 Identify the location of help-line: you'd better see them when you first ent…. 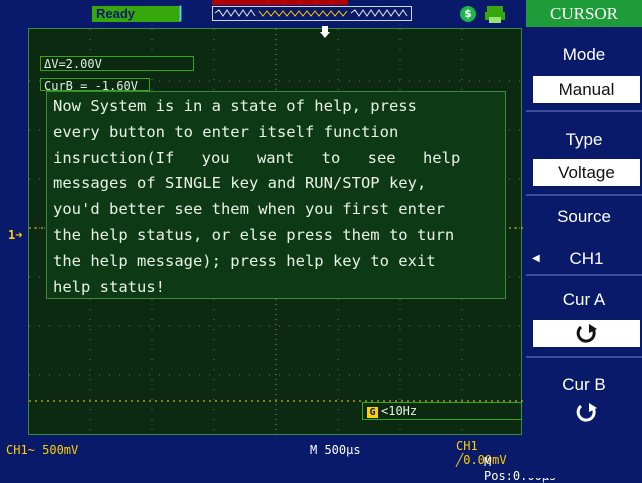
(249, 209).